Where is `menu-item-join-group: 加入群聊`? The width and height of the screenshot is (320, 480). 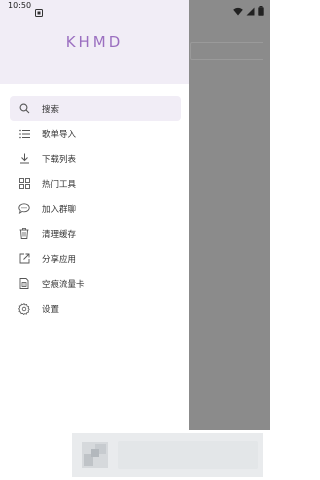 menu-item-join-group: 加入群聊 is located at coordinates (95, 208).